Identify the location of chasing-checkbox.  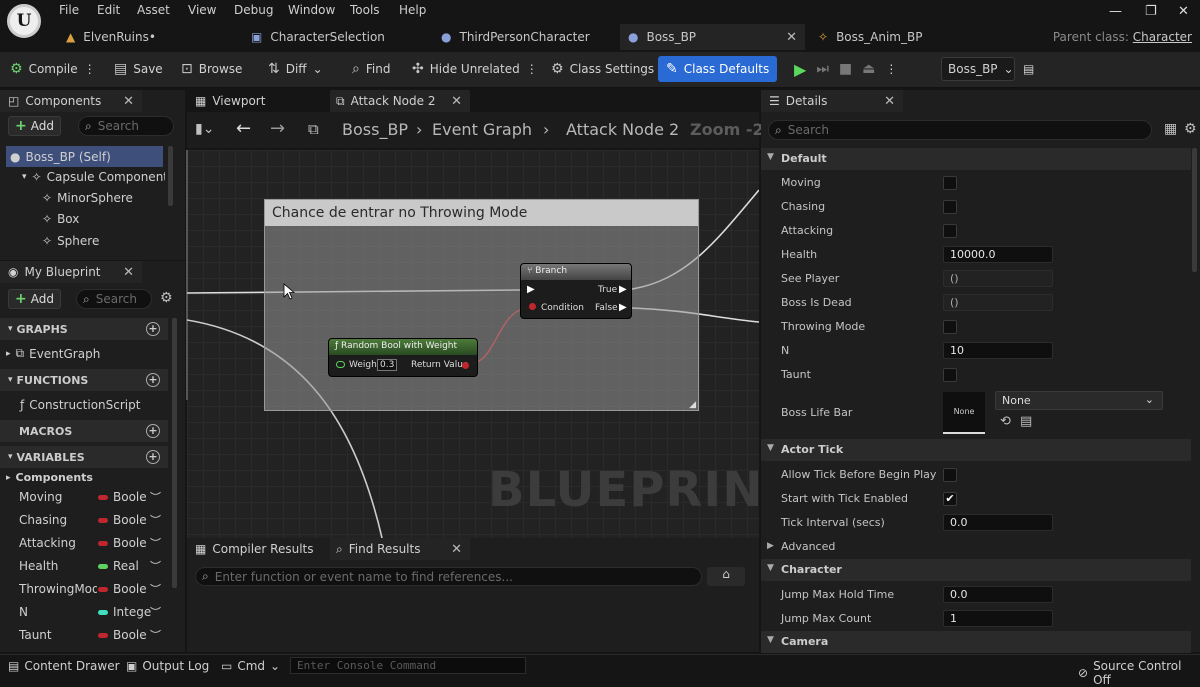
(950, 207).